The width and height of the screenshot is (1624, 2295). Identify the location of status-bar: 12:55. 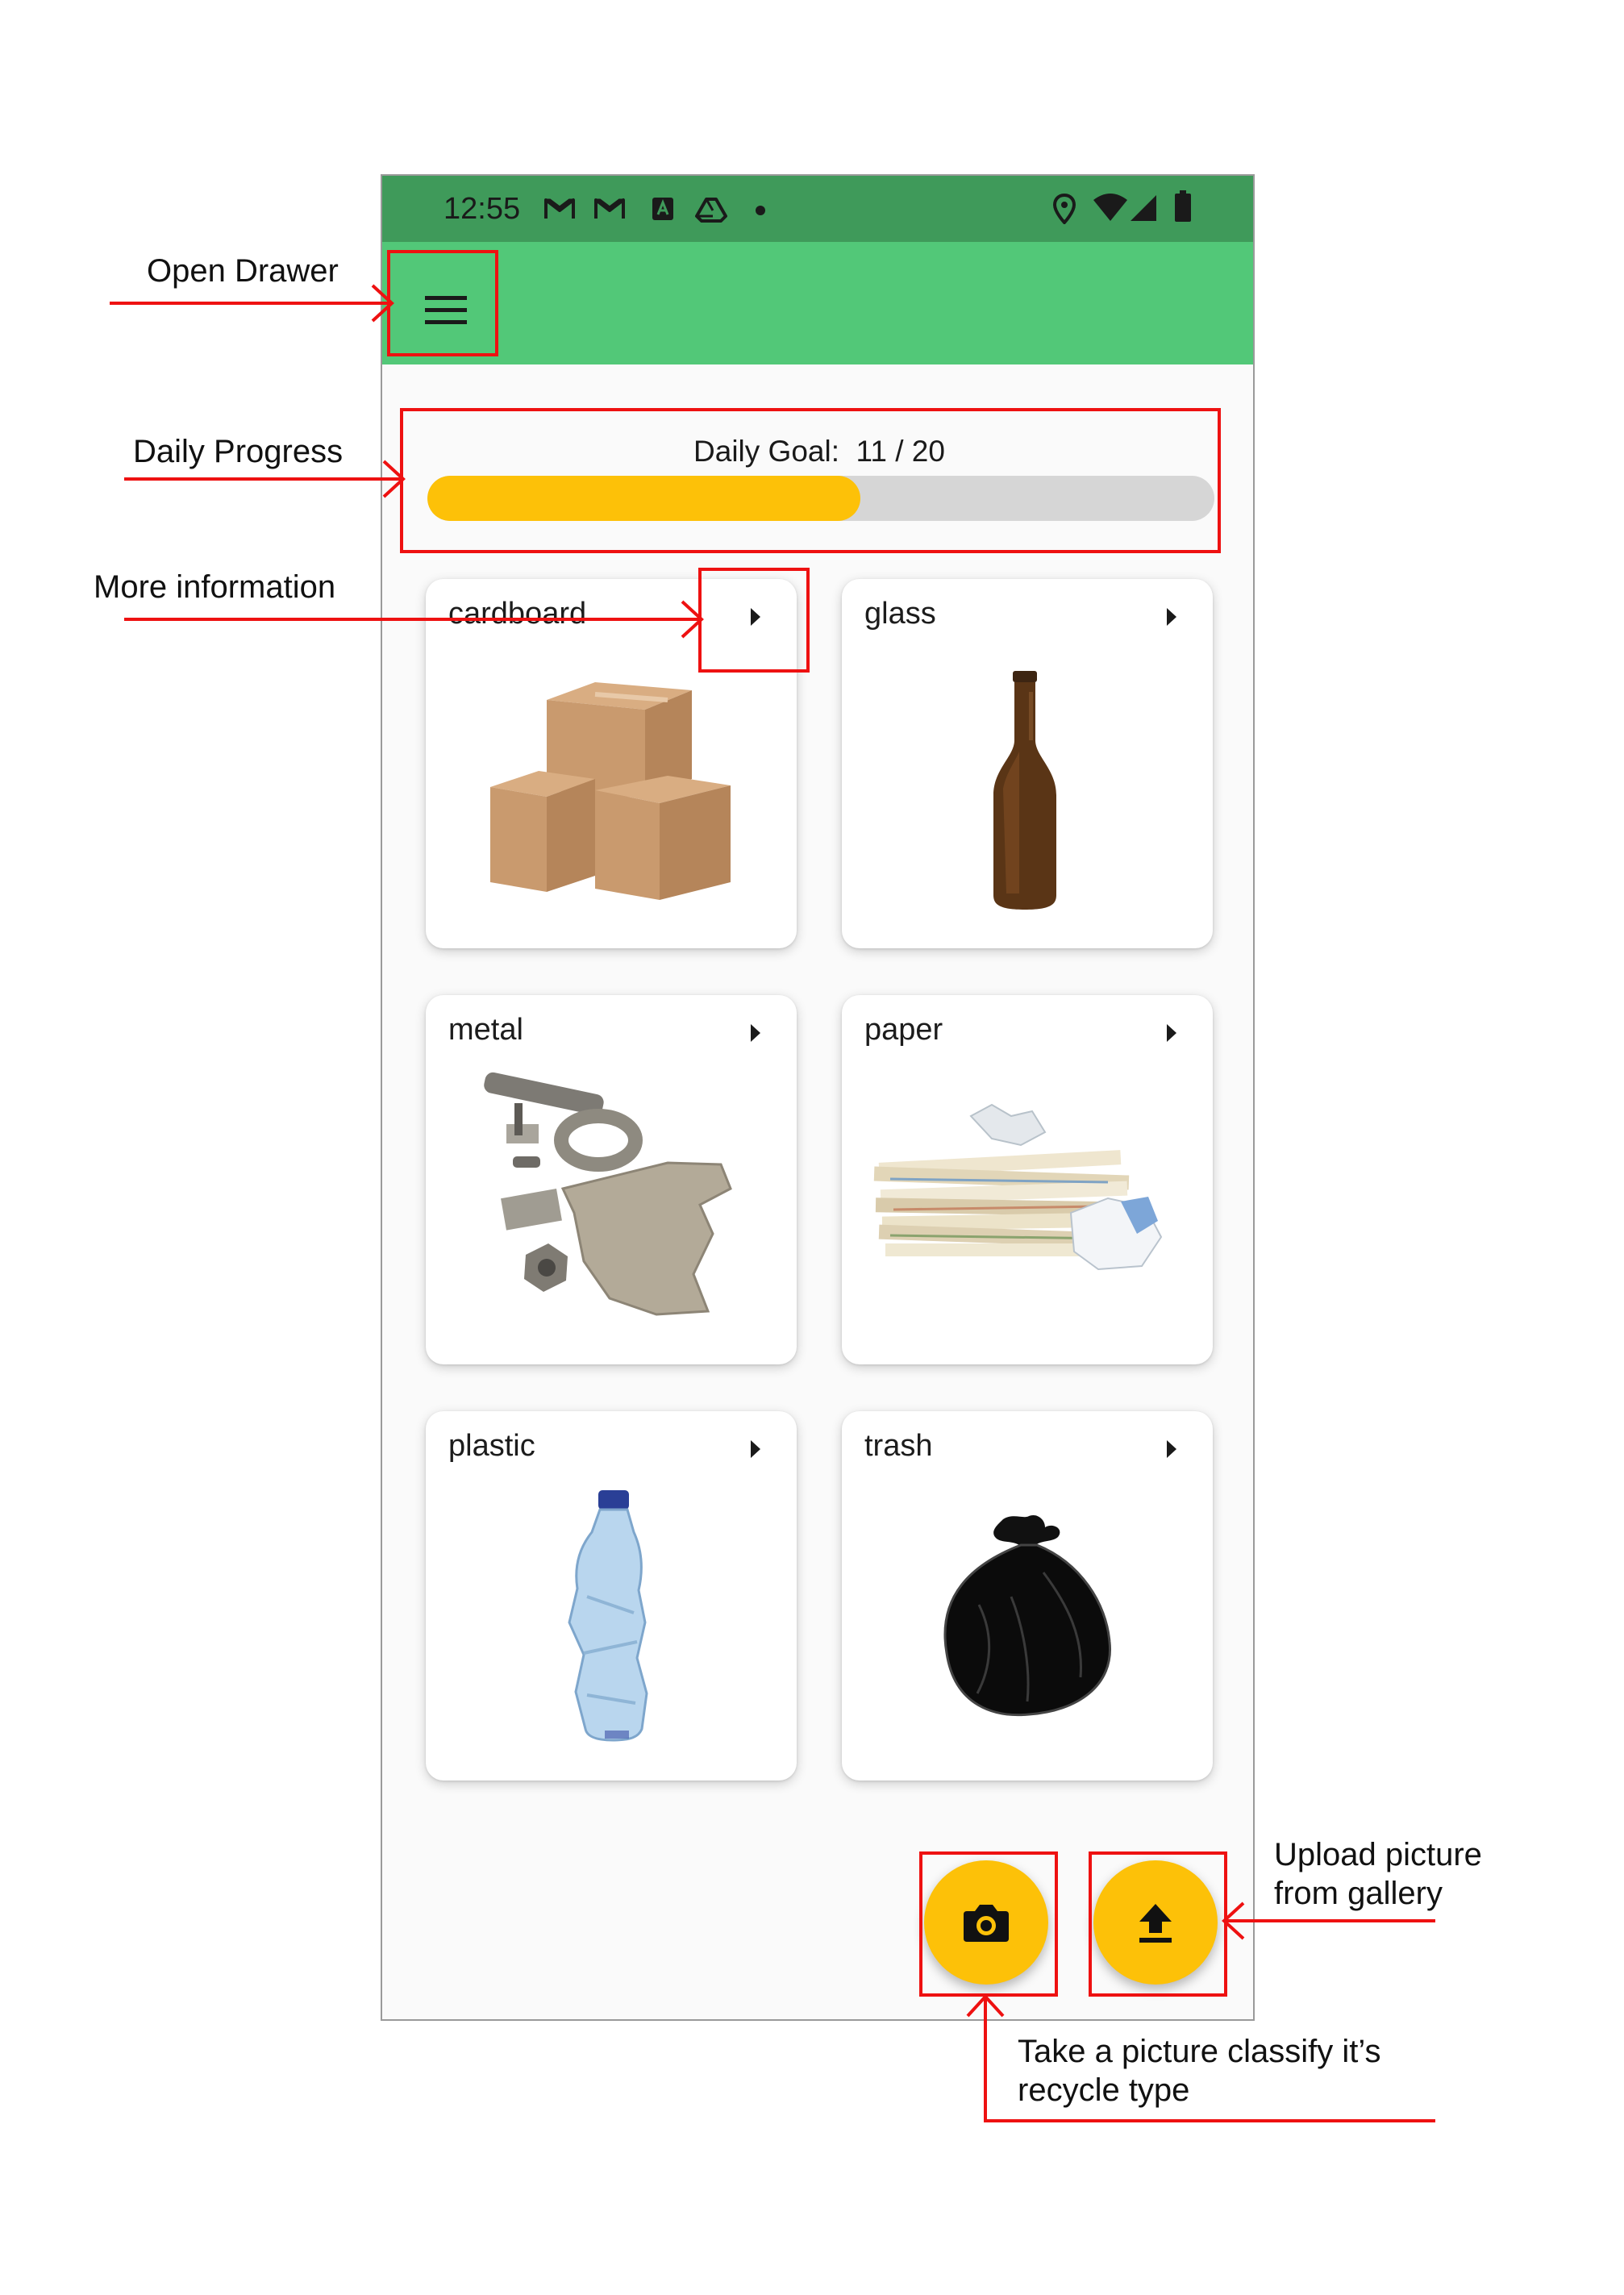
(817, 209).